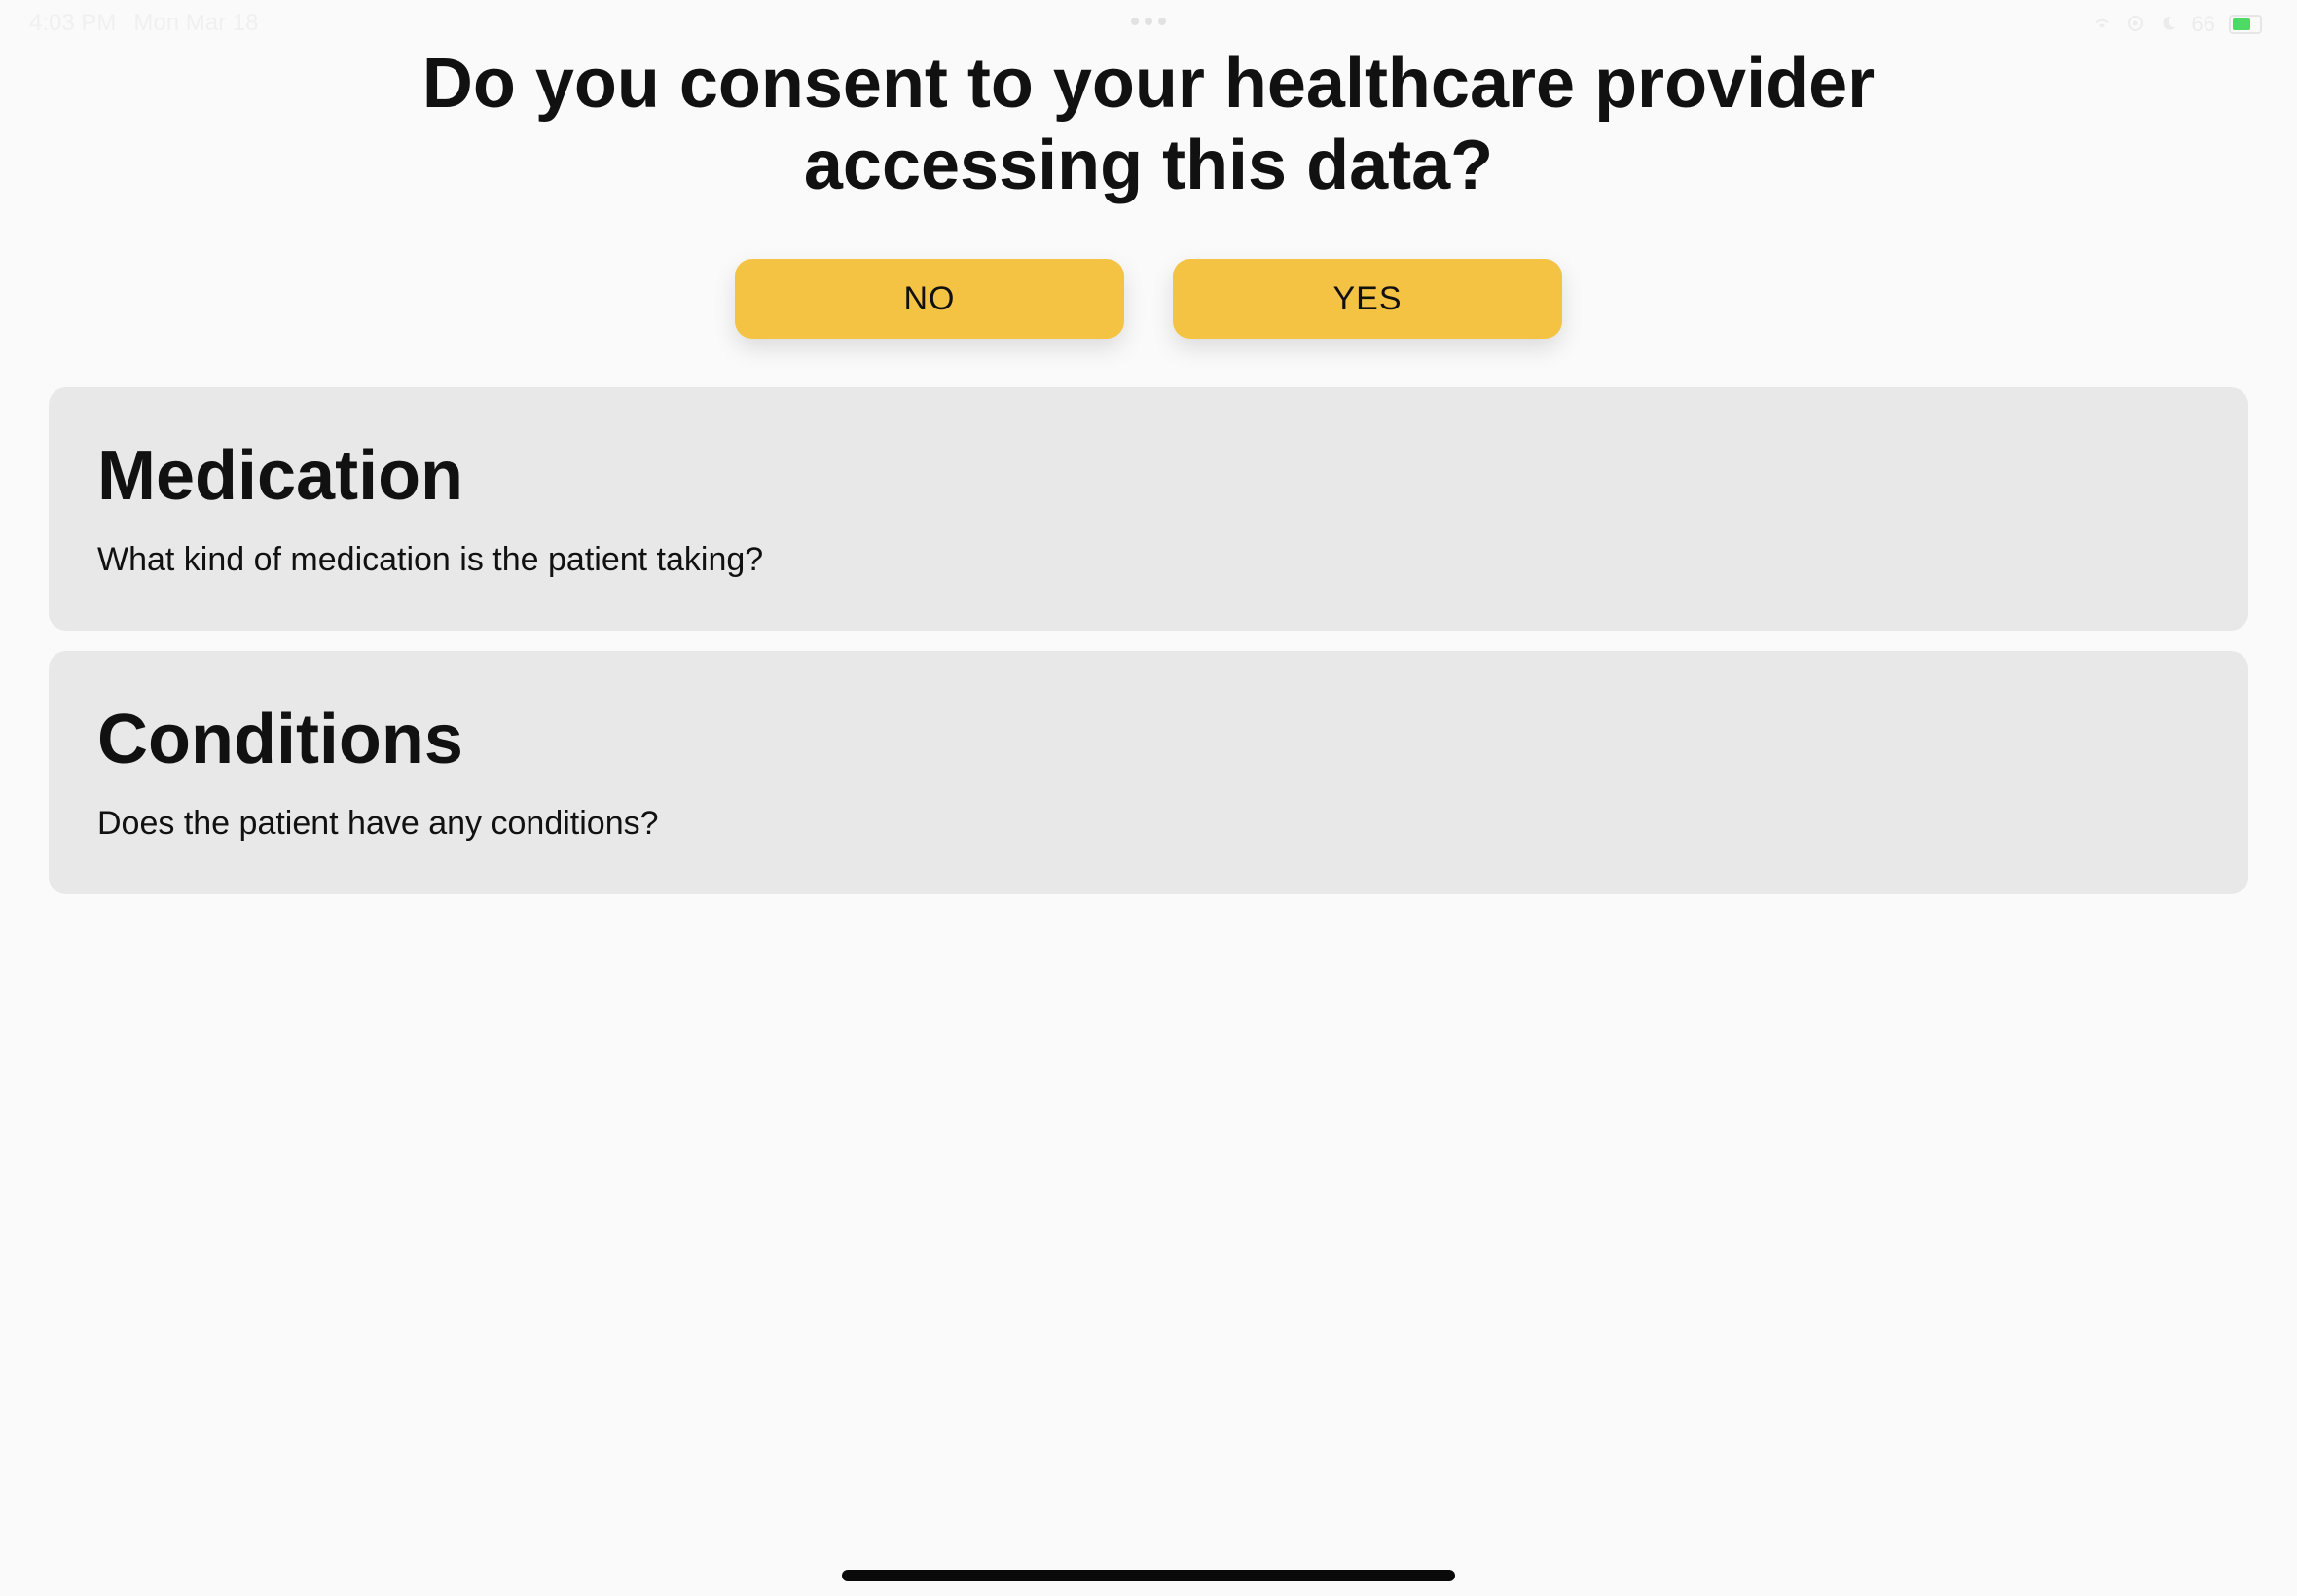 The width and height of the screenshot is (2297, 1596). Describe the element at coordinates (196, 23) in the screenshot. I see `status-date: Mon Mar 18` at that location.